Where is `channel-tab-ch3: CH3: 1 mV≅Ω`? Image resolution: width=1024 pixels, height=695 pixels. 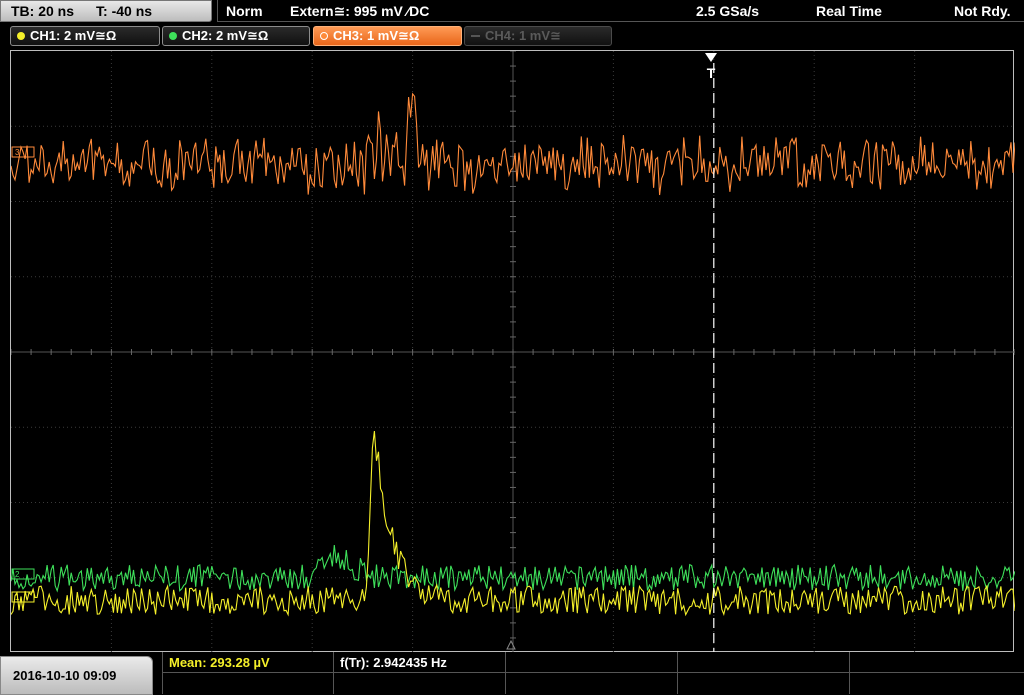
channel-tab-ch3: CH3: 1 mV≅Ω is located at coordinates (387, 36).